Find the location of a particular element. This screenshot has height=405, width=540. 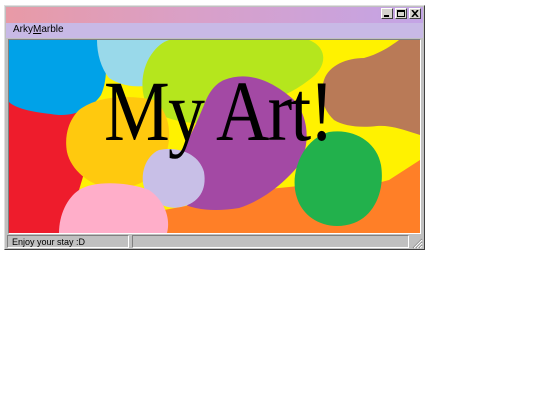

artwork-title: My Art! is located at coordinates (219, 111).